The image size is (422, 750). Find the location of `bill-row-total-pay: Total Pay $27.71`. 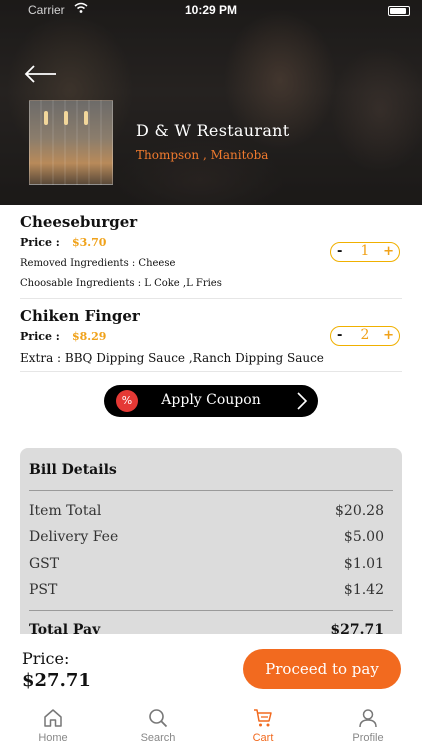

bill-row-total-pay: Total Pay $27.71 is located at coordinates (206, 628).